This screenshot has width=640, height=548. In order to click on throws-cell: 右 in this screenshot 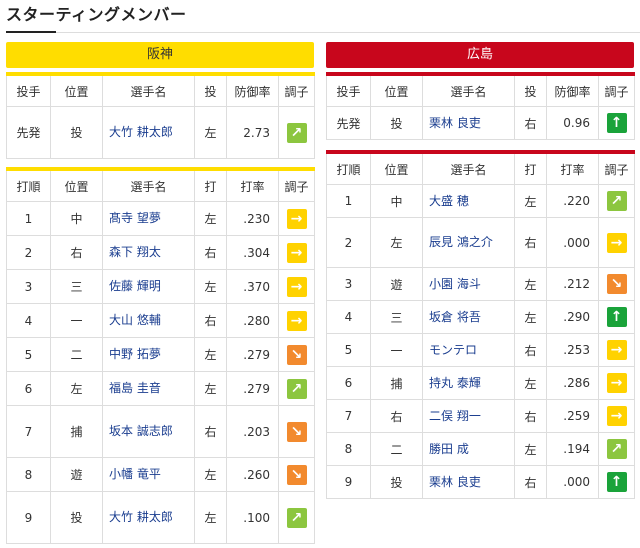, I will do `click(530, 123)`.